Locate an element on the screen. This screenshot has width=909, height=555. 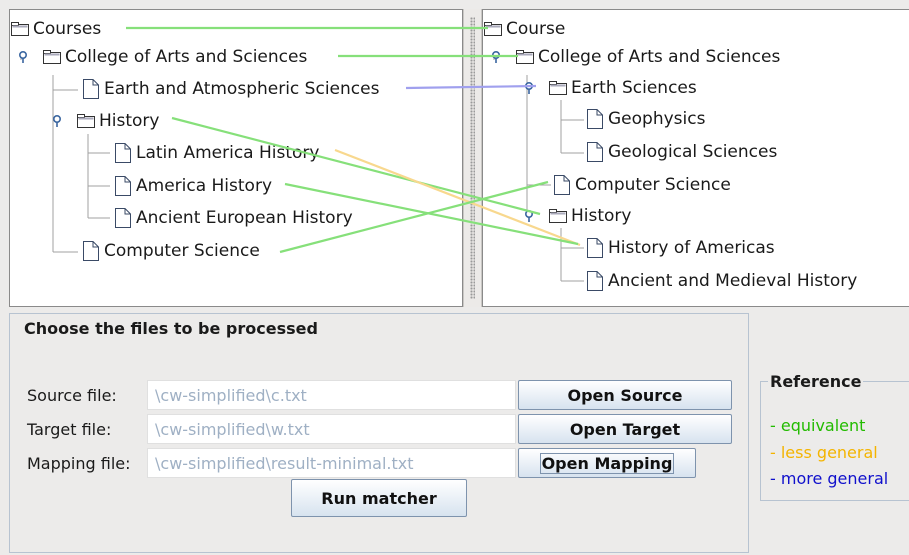
node-label: Latin America History is located at coordinates (228, 153).